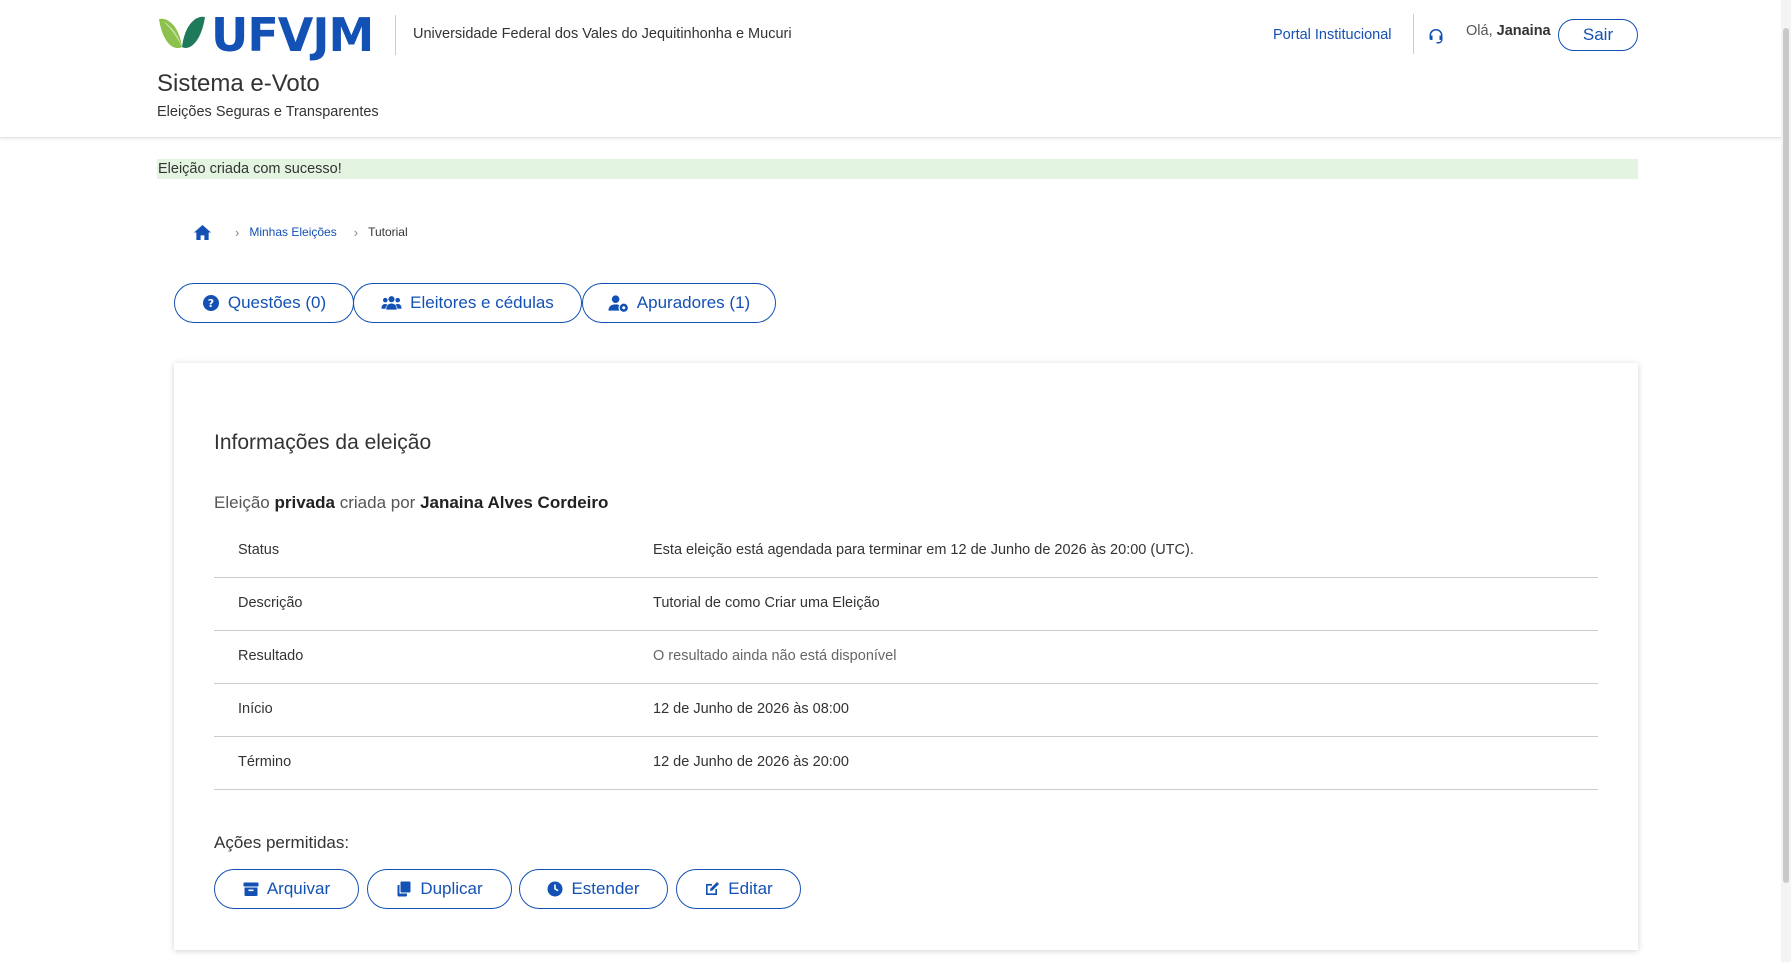 This screenshot has height=962, width=1791. What do you see at coordinates (271, 656) in the screenshot?
I see `info-key: Resultado` at bounding box center [271, 656].